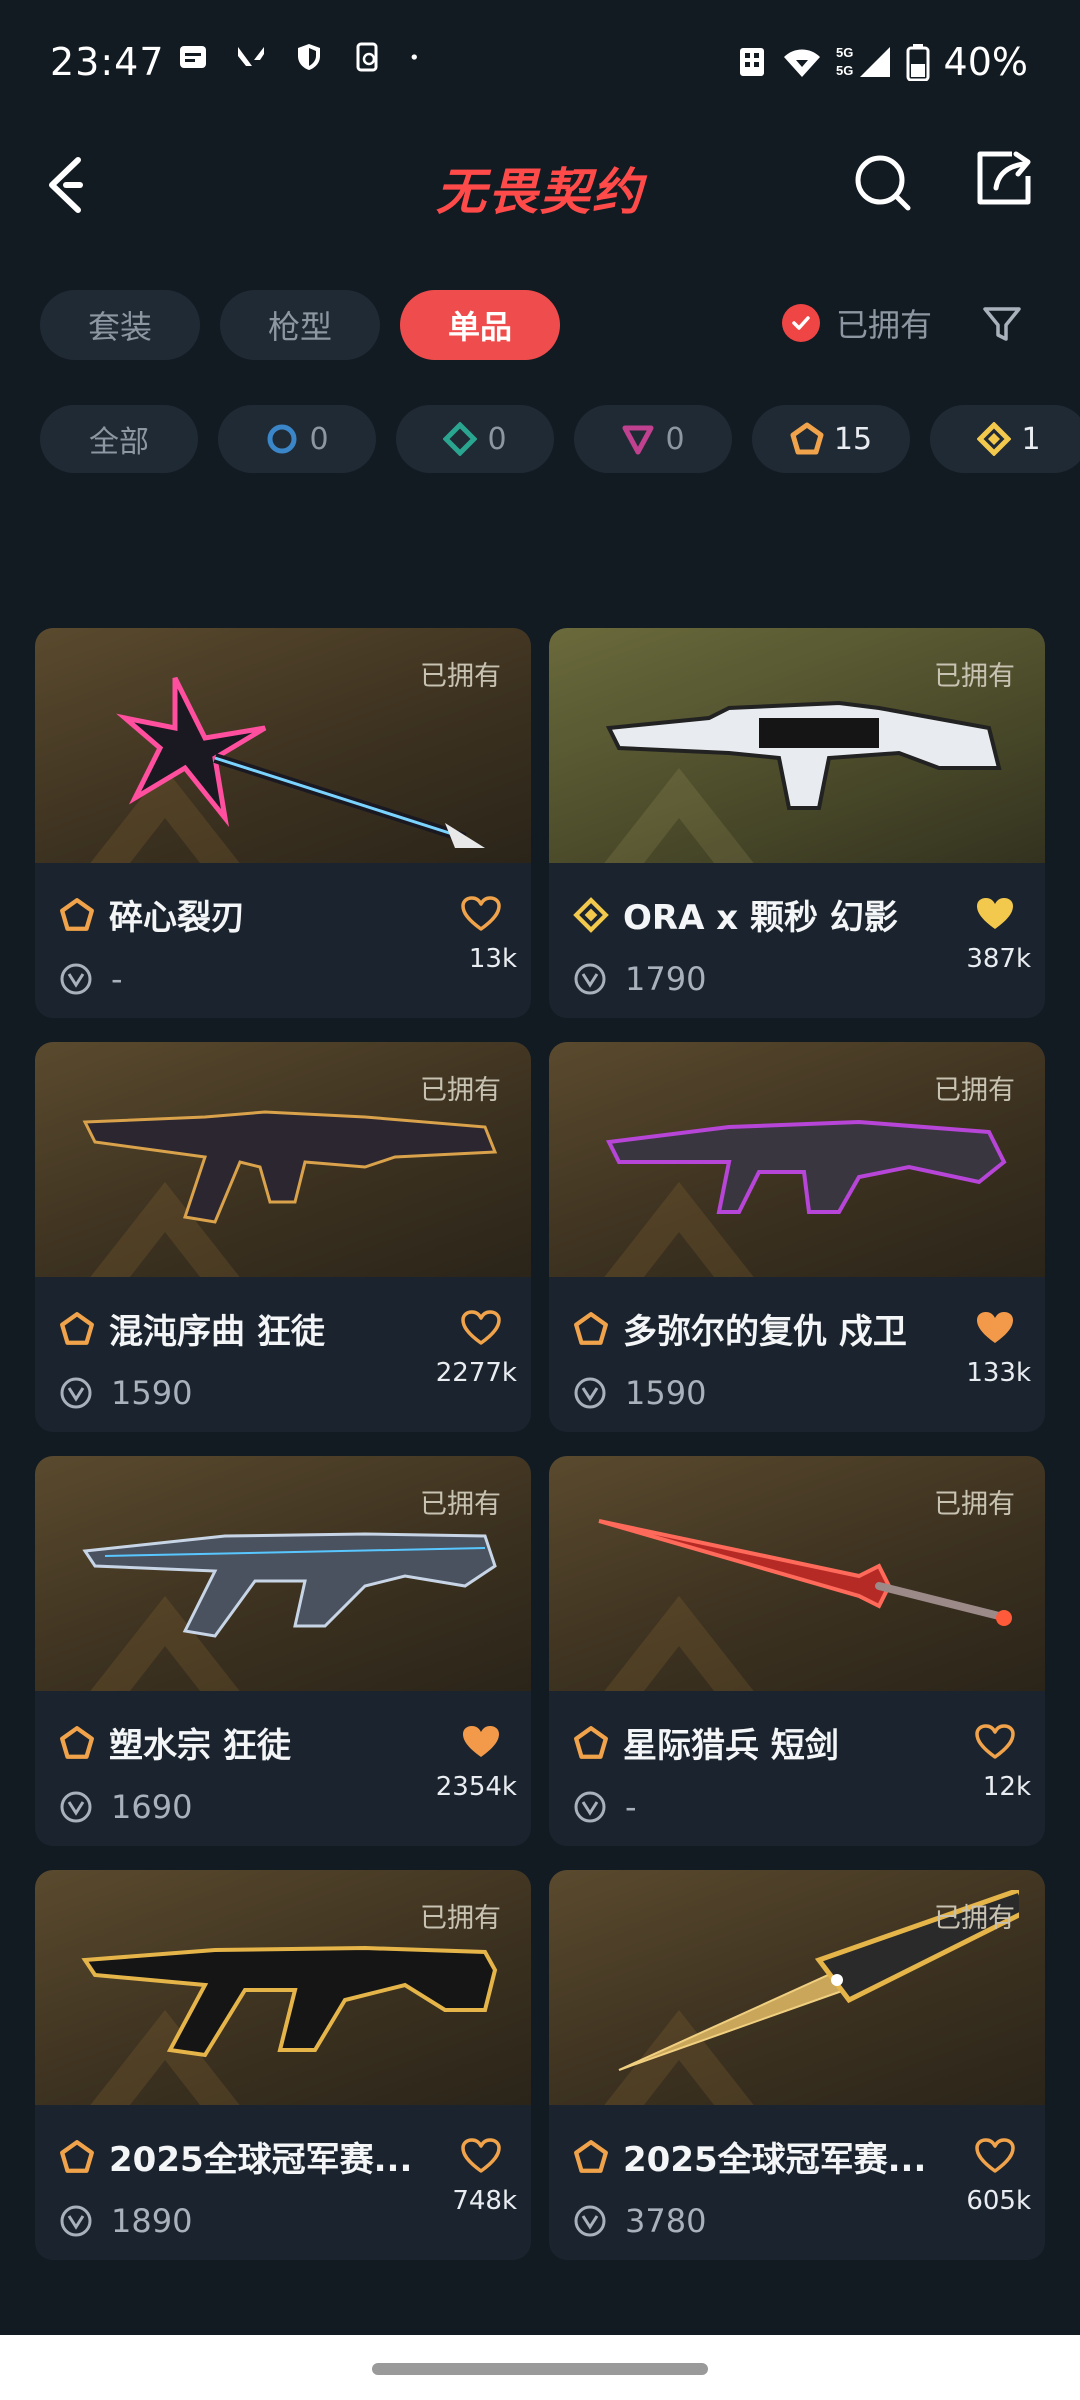  I want to click on item-price: 1890, so click(152, 2221).